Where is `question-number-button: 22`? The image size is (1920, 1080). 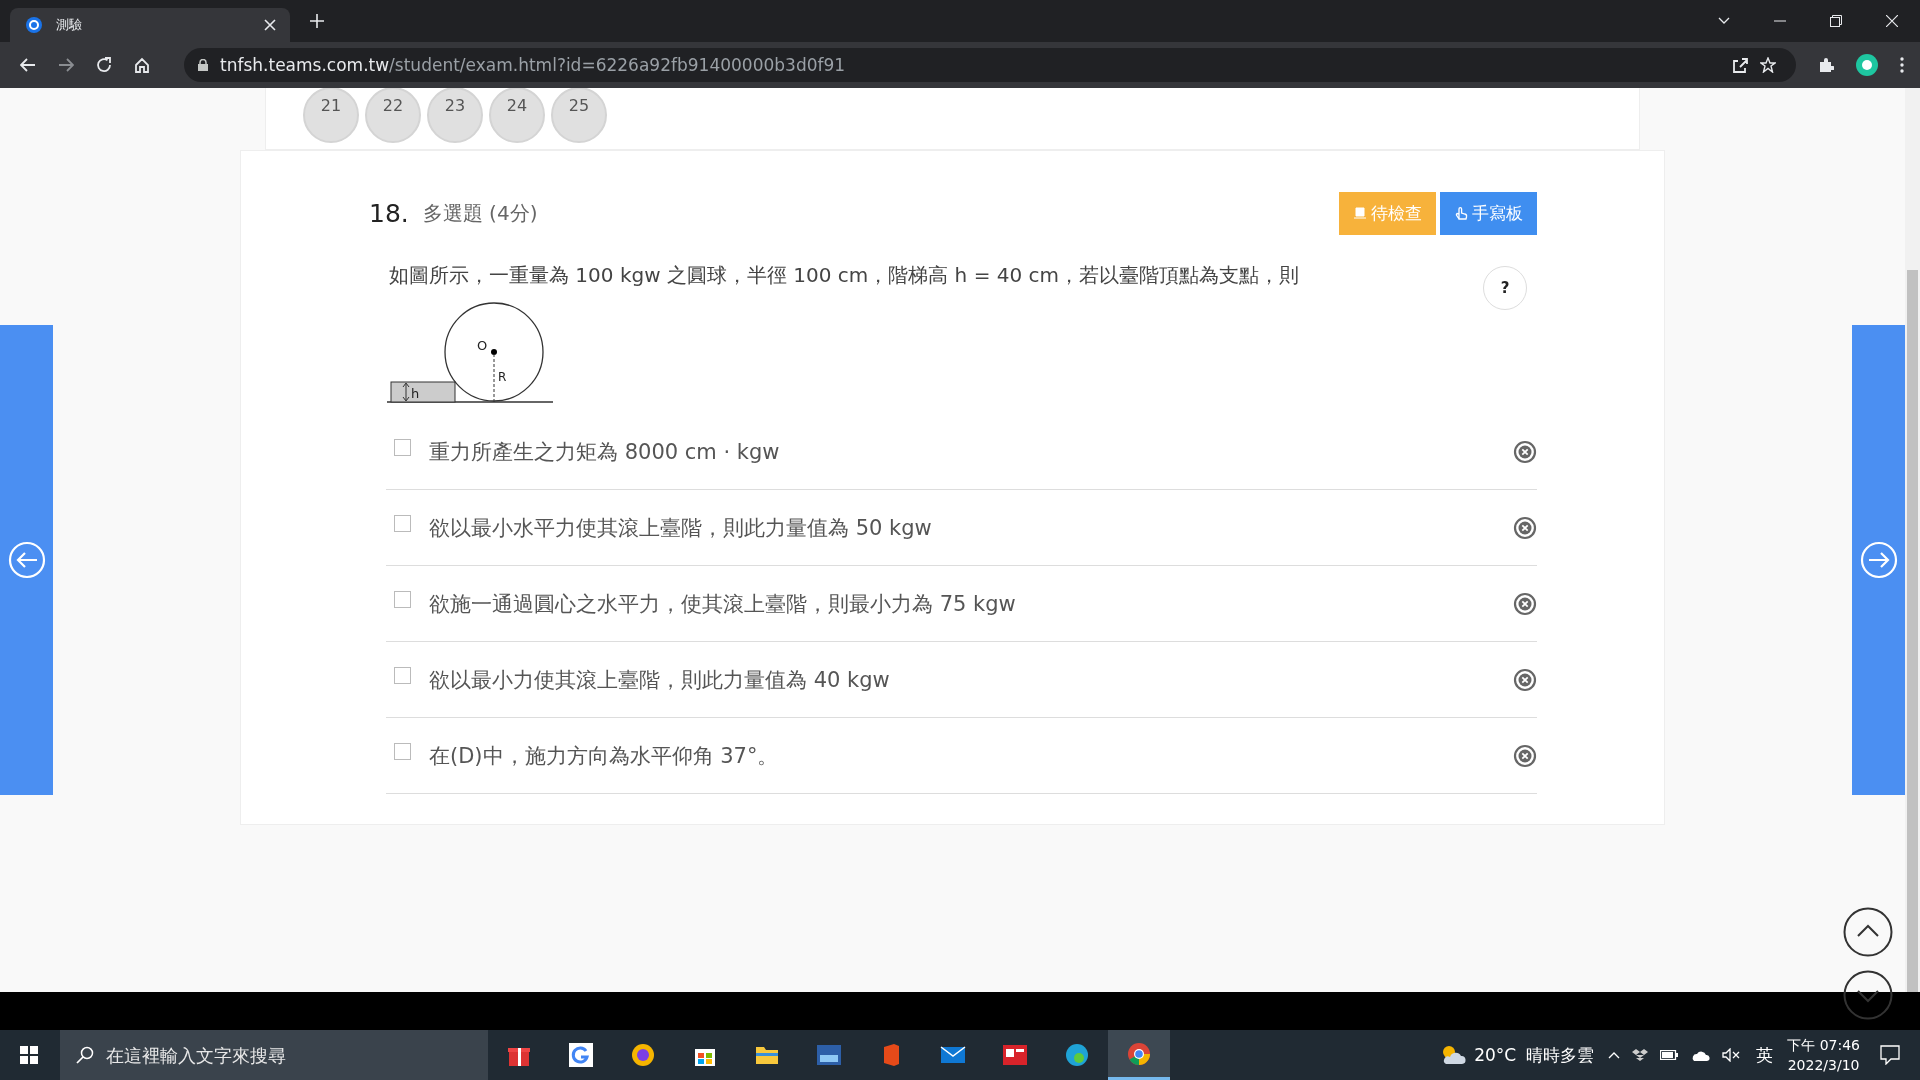
question-number-button: 22 is located at coordinates (393, 115).